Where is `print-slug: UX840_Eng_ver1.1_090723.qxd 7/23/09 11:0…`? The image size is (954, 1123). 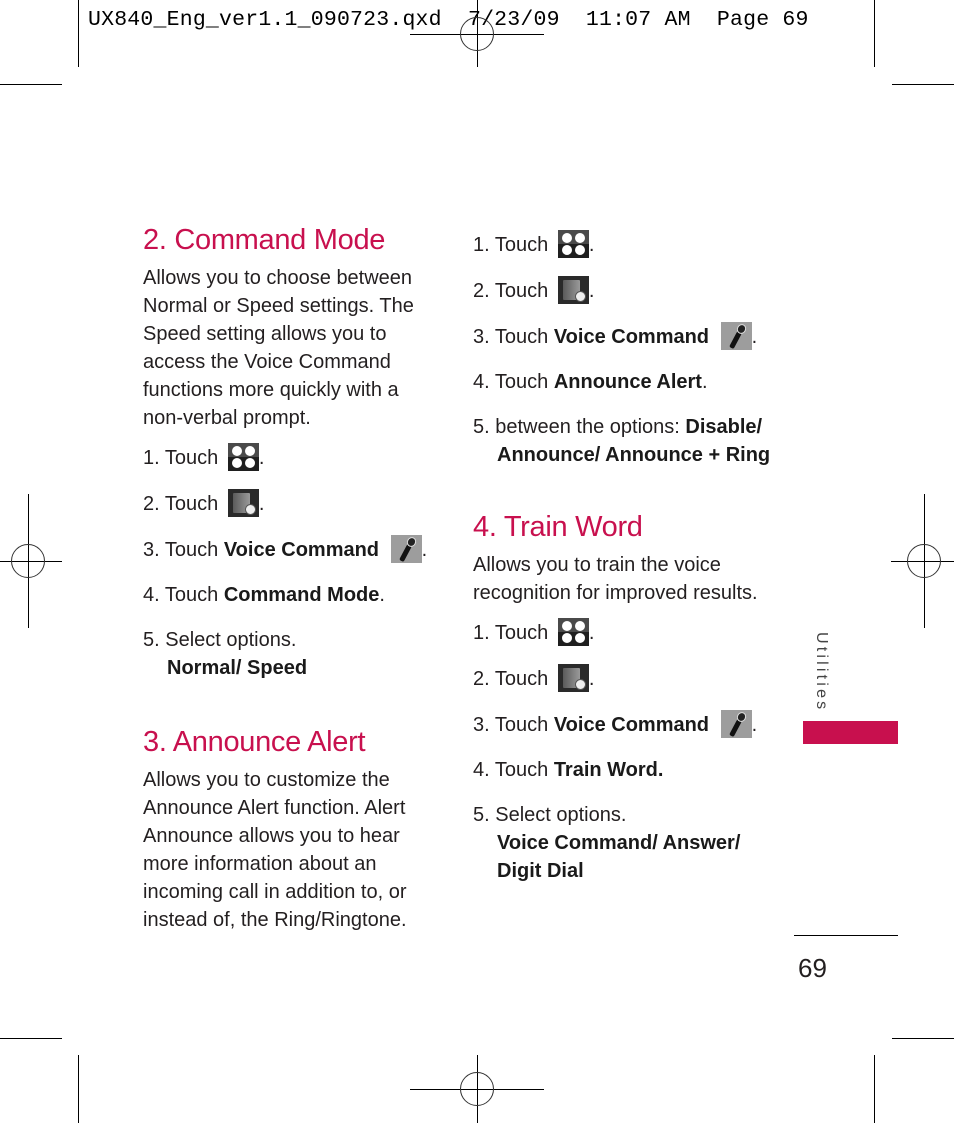 print-slug: UX840_Eng_ver1.1_090723.qxd 7/23/09 11:0… is located at coordinates (448, 20).